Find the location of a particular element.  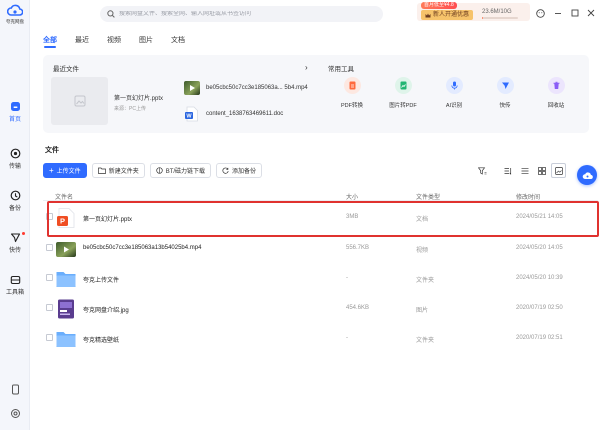

file-type: 视频 is located at coordinates (422, 251).